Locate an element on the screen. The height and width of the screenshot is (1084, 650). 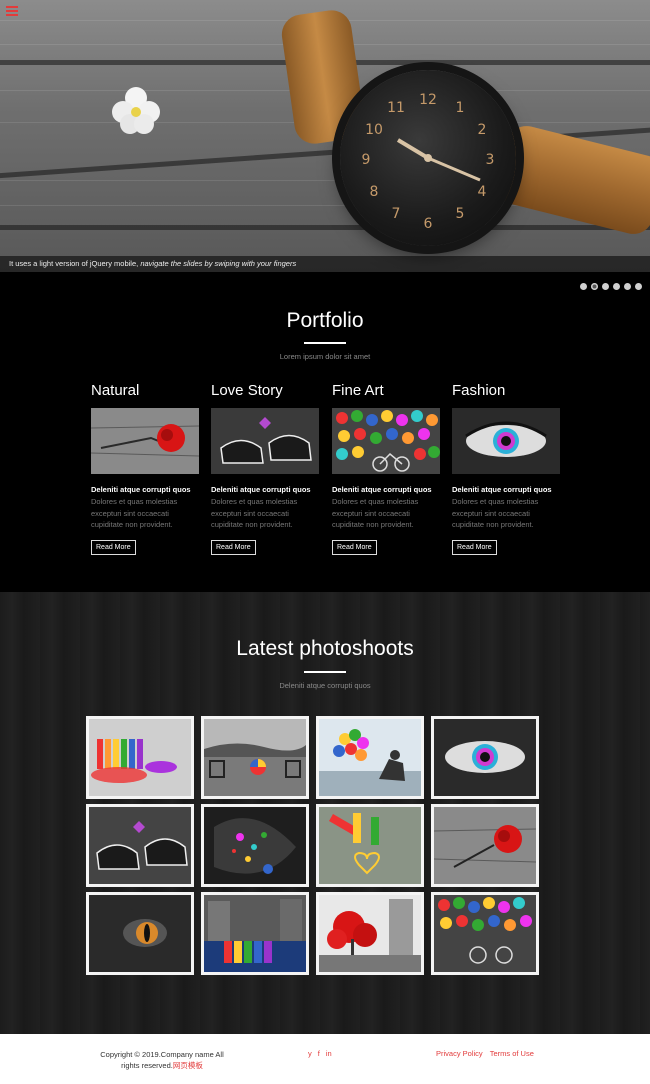
footer-links: Privacy Policy Terms of Use is located at coordinates (485, 1053).